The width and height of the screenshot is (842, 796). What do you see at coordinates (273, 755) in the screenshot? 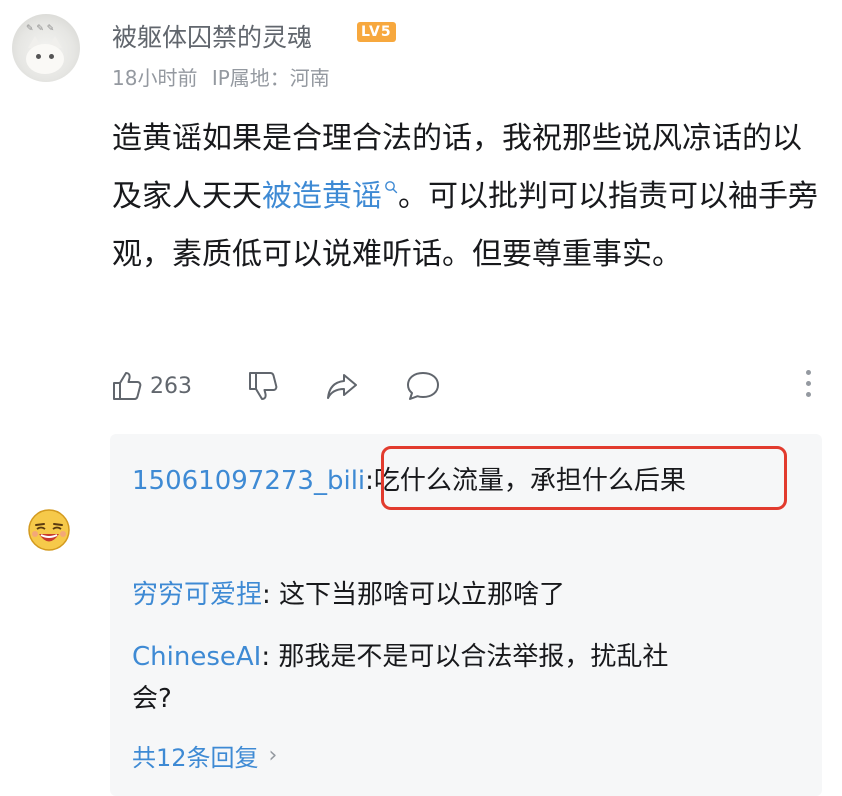
I see `chevron-right-icon: ›` at bounding box center [273, 755].